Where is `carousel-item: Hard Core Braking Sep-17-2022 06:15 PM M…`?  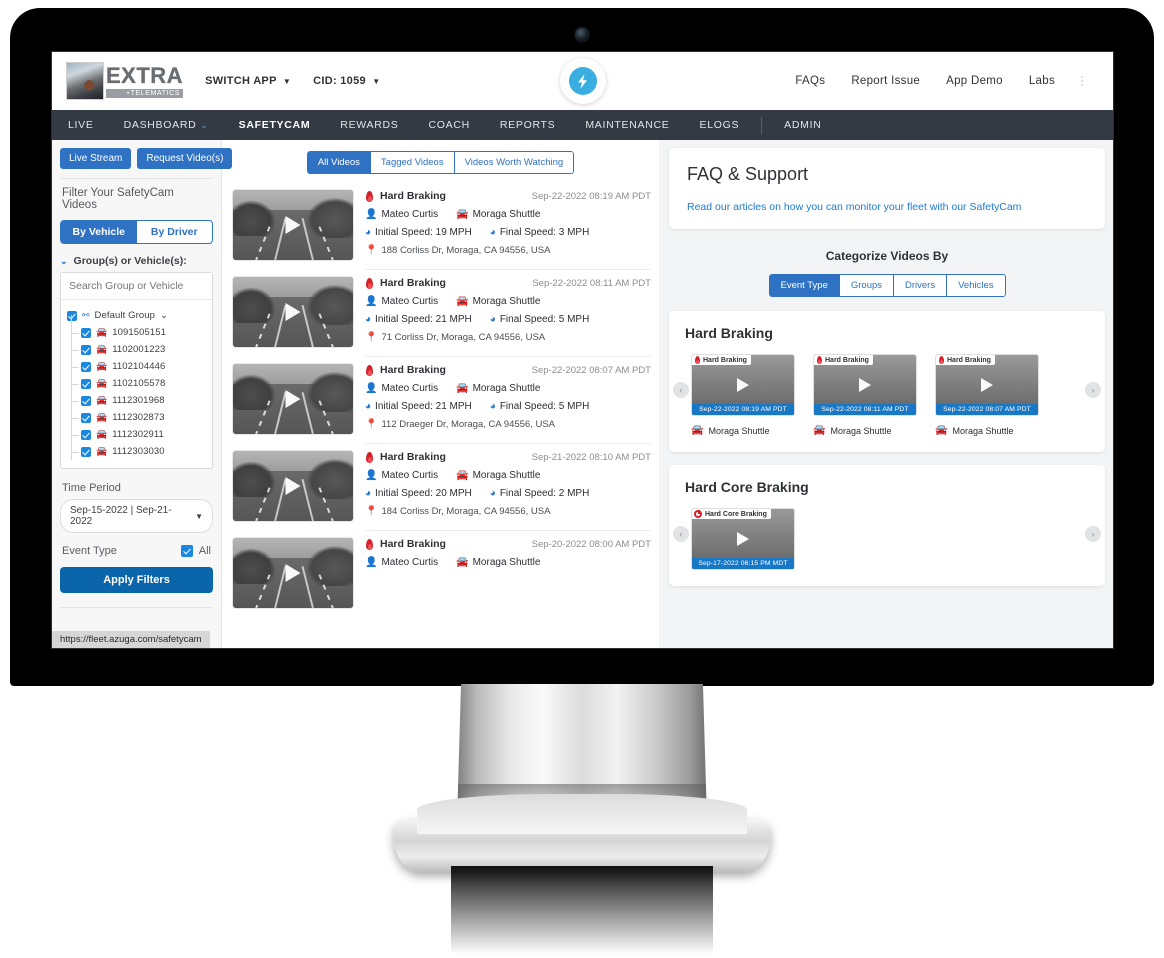
carousel-item: Hard Core Braking Sep-17-2022 06:15 PM M… is located at coordinates (743, 539).